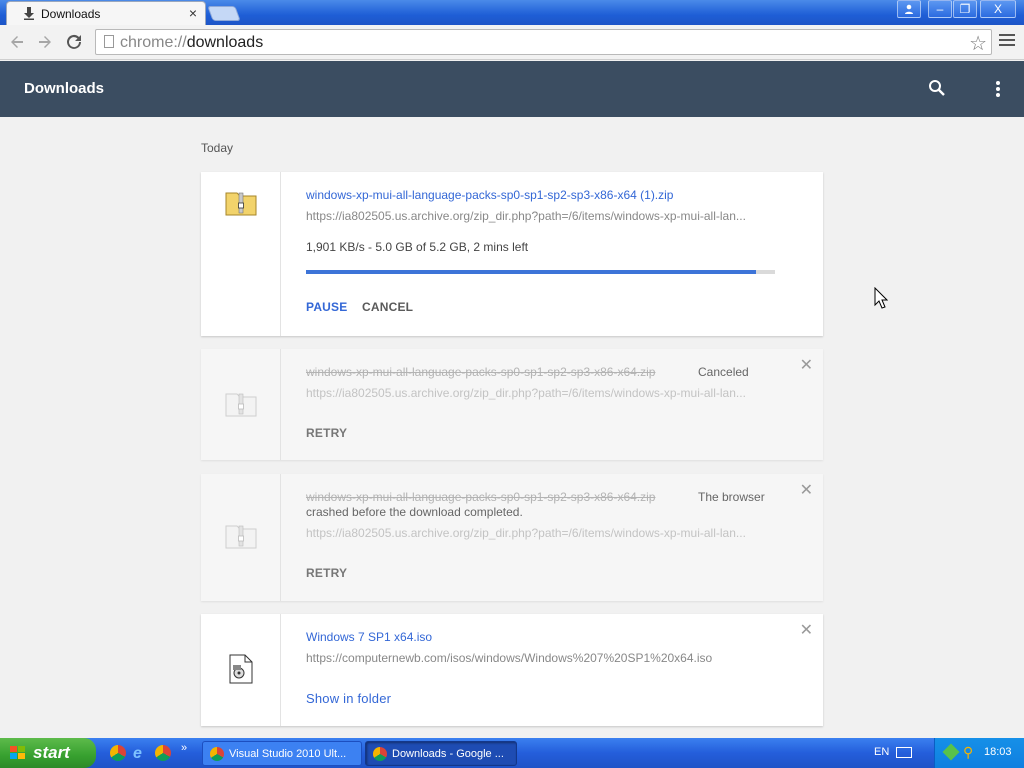  I want to click on url-text: chrome://downloads, so click(191, 43).